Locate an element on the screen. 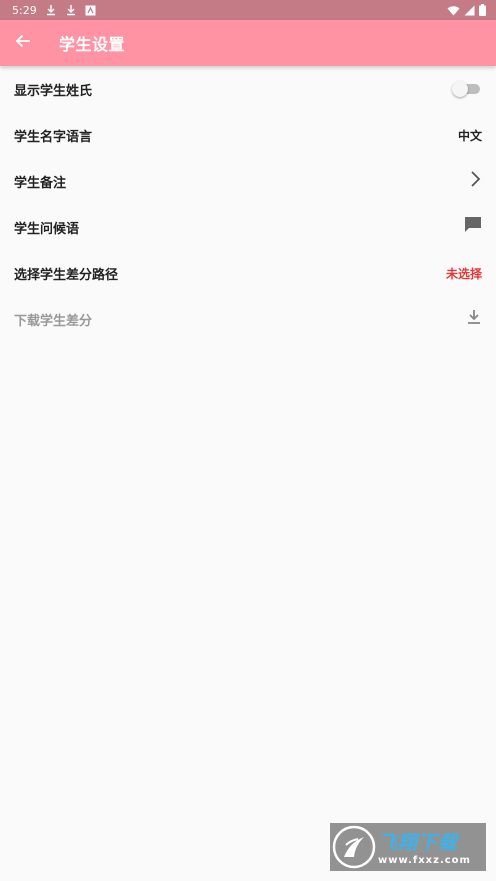 This screenshot has width=496, height=881. watermark-logo-icon is located at coordinates (354, 847).